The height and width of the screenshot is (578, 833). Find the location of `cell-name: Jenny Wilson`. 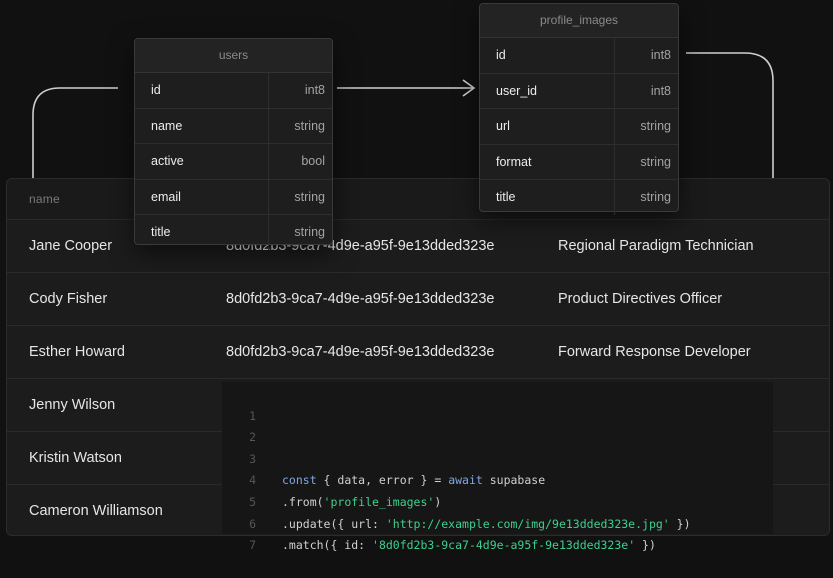

cell-name: Jenny Wilson is located at coordinates (72, 405).